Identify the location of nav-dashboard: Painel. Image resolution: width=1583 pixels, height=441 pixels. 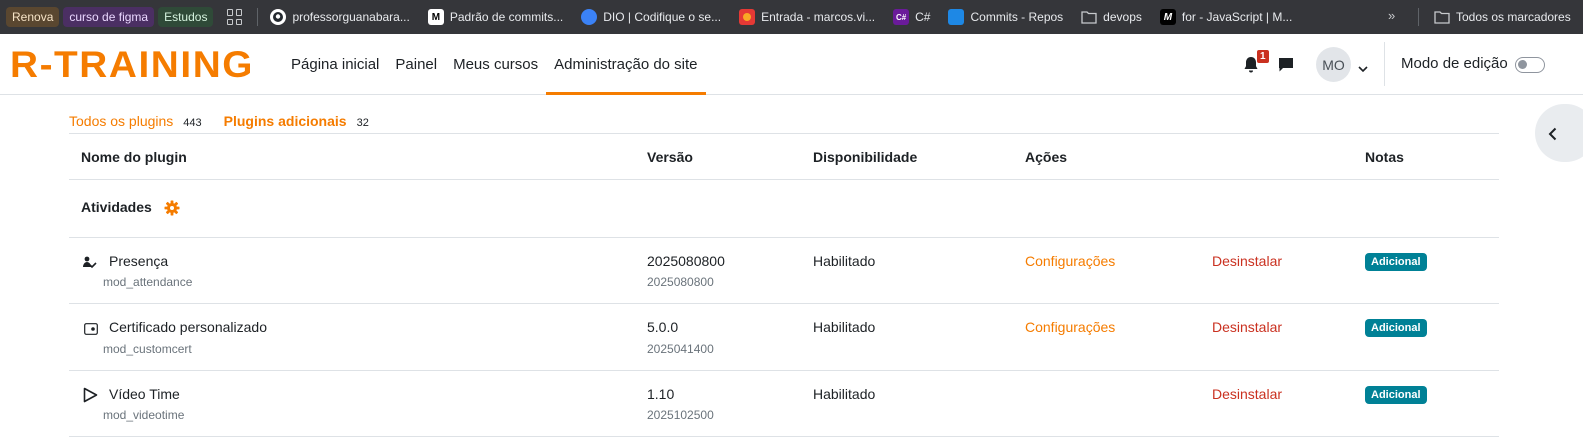
(416, 64).